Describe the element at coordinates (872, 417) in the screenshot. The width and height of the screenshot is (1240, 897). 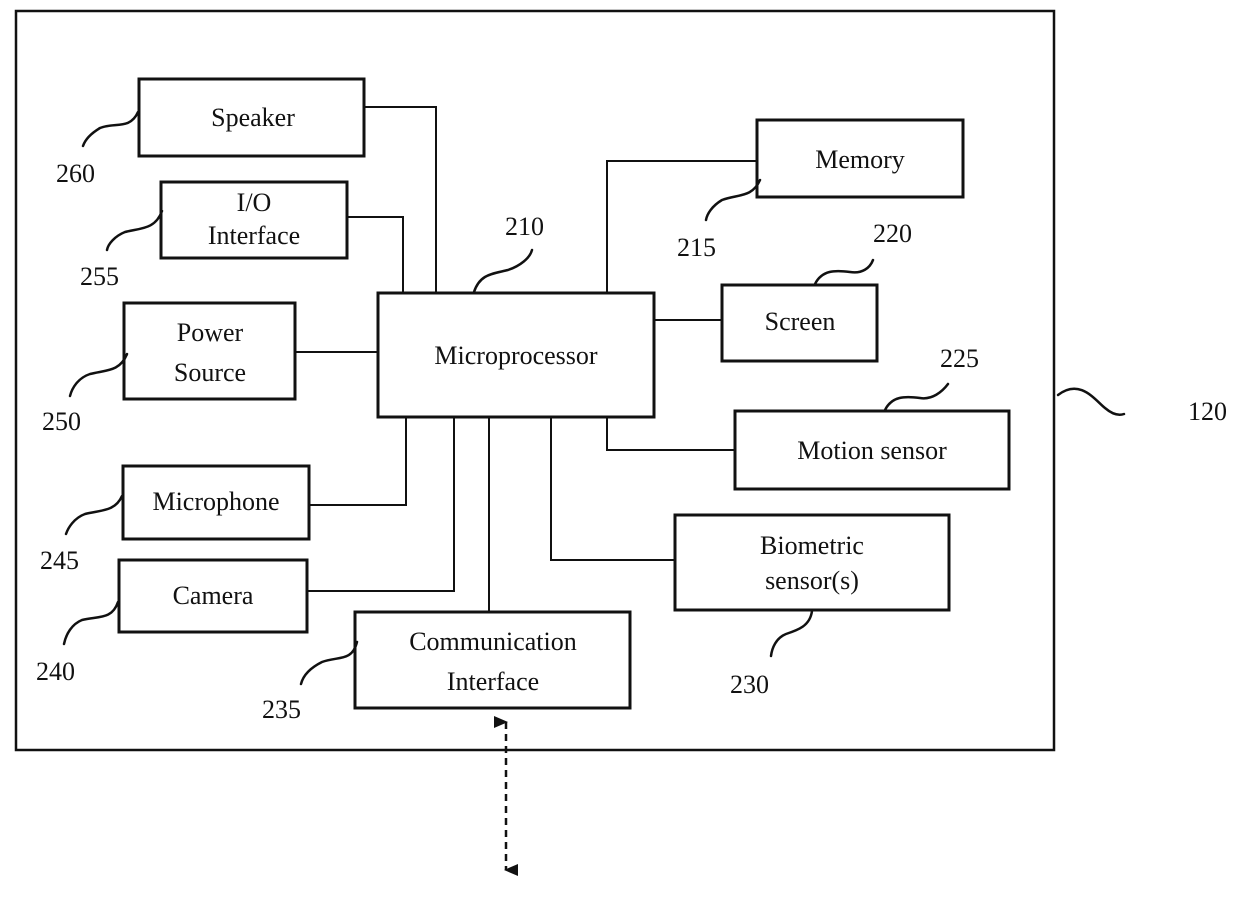
I see `block-motion-sensor: Motion sensor 225` at that location.